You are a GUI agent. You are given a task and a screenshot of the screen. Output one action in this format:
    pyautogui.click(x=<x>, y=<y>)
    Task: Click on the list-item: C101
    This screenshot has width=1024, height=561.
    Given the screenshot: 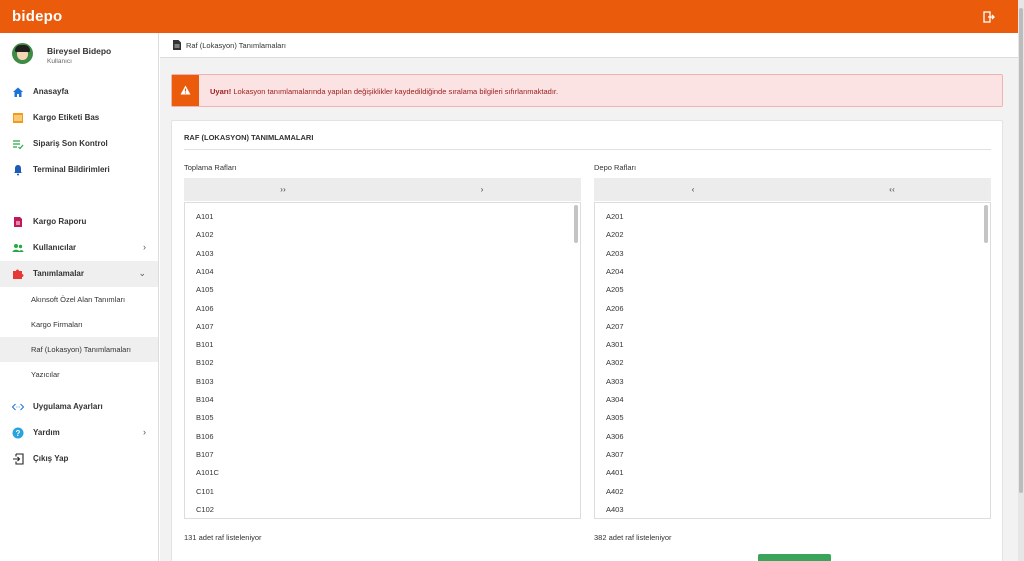 What is the action you would take?
    pyautogui.click(x=205, y=491)
    